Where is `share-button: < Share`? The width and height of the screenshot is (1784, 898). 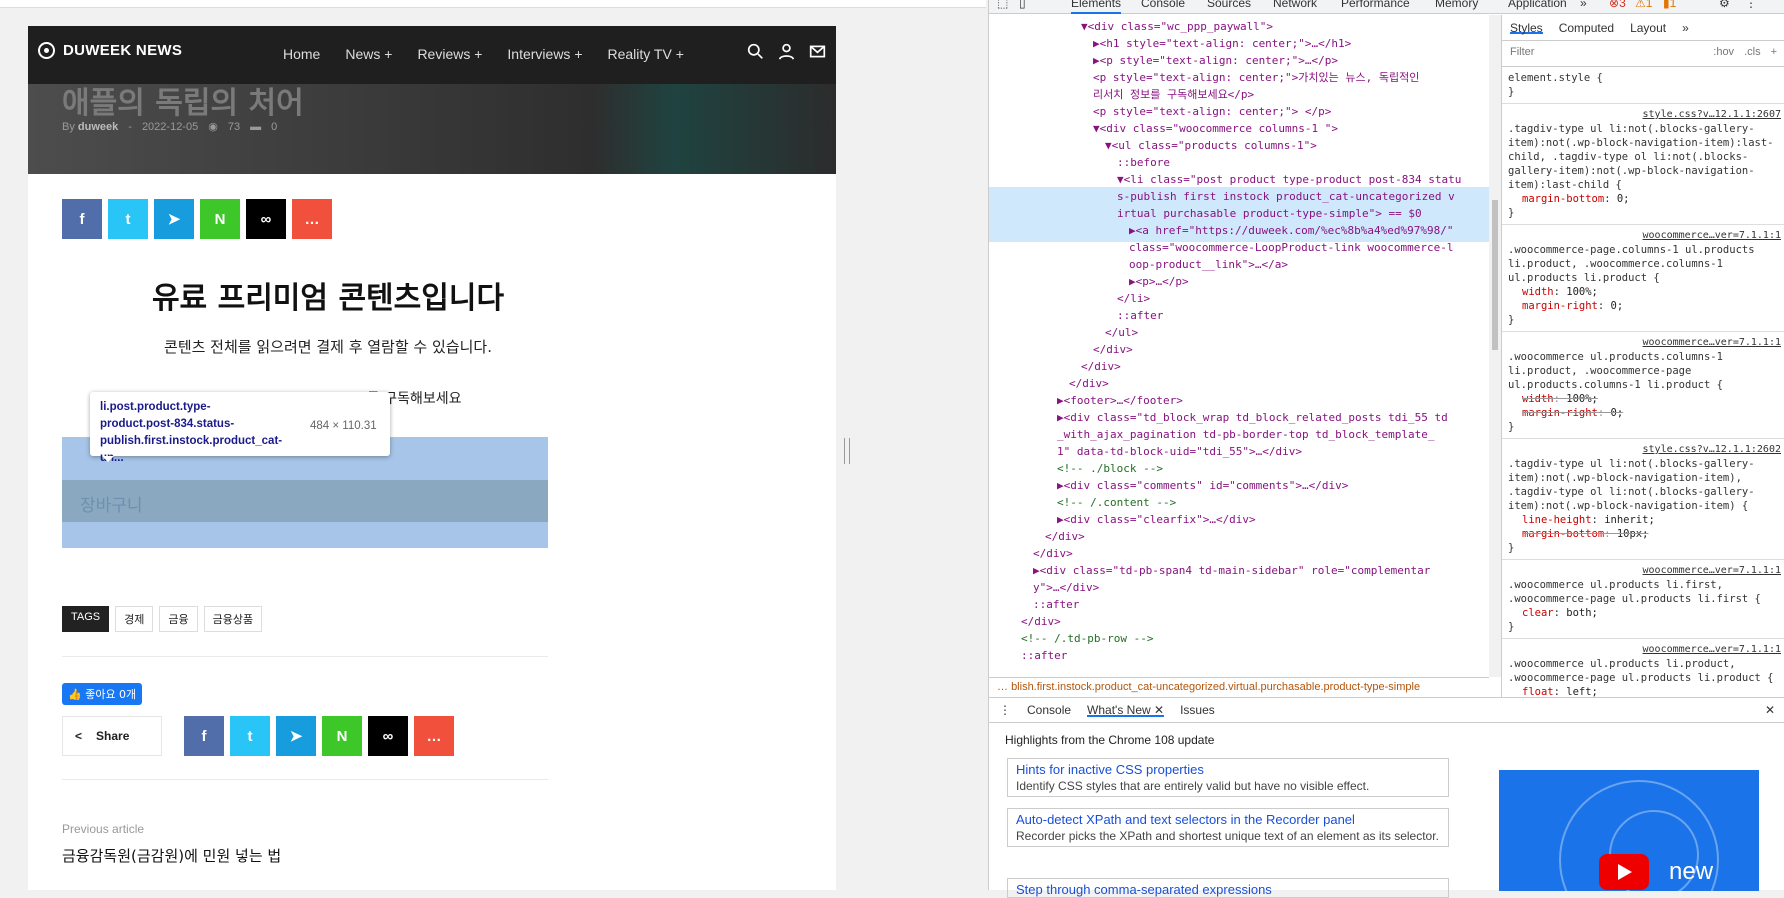
share-button: < Share is located at coordinates (112, 736).